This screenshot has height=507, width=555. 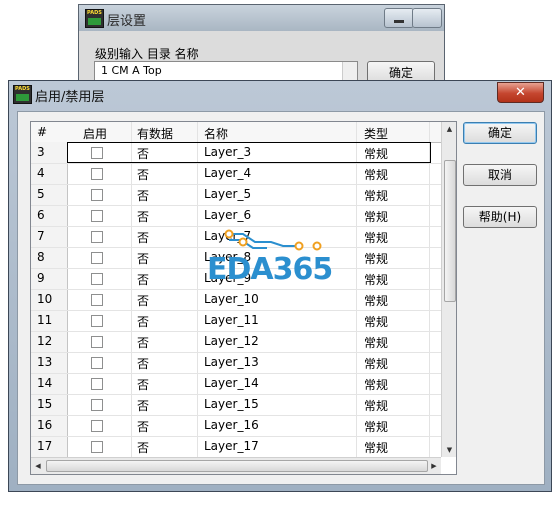 What do you see at coordinates (38, 466) in the screenshot?
I see `scroll-left-icon: ◀` at bounding box center [38, 466].